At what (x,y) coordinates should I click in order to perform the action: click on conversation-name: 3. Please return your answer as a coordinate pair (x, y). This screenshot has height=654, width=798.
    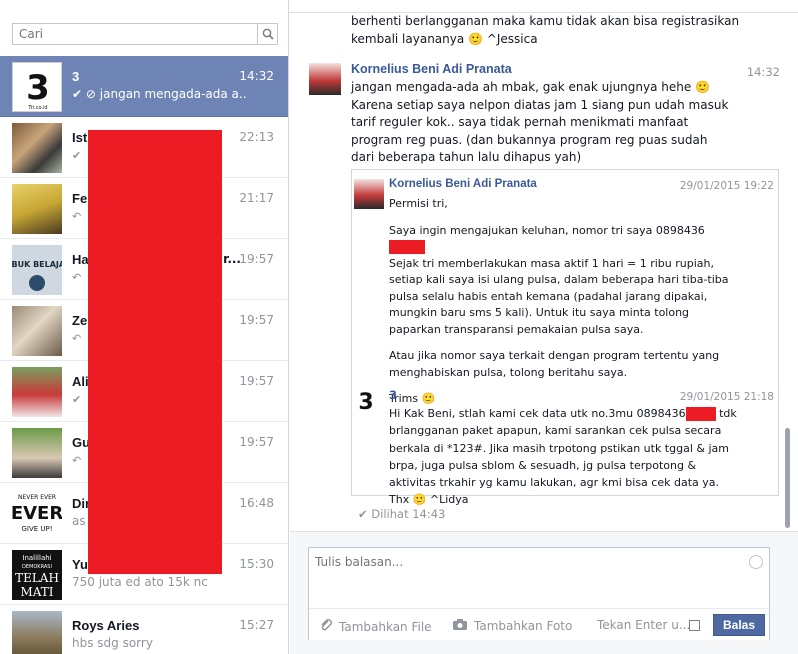
    Looking at the image, I should click on (76, 76).